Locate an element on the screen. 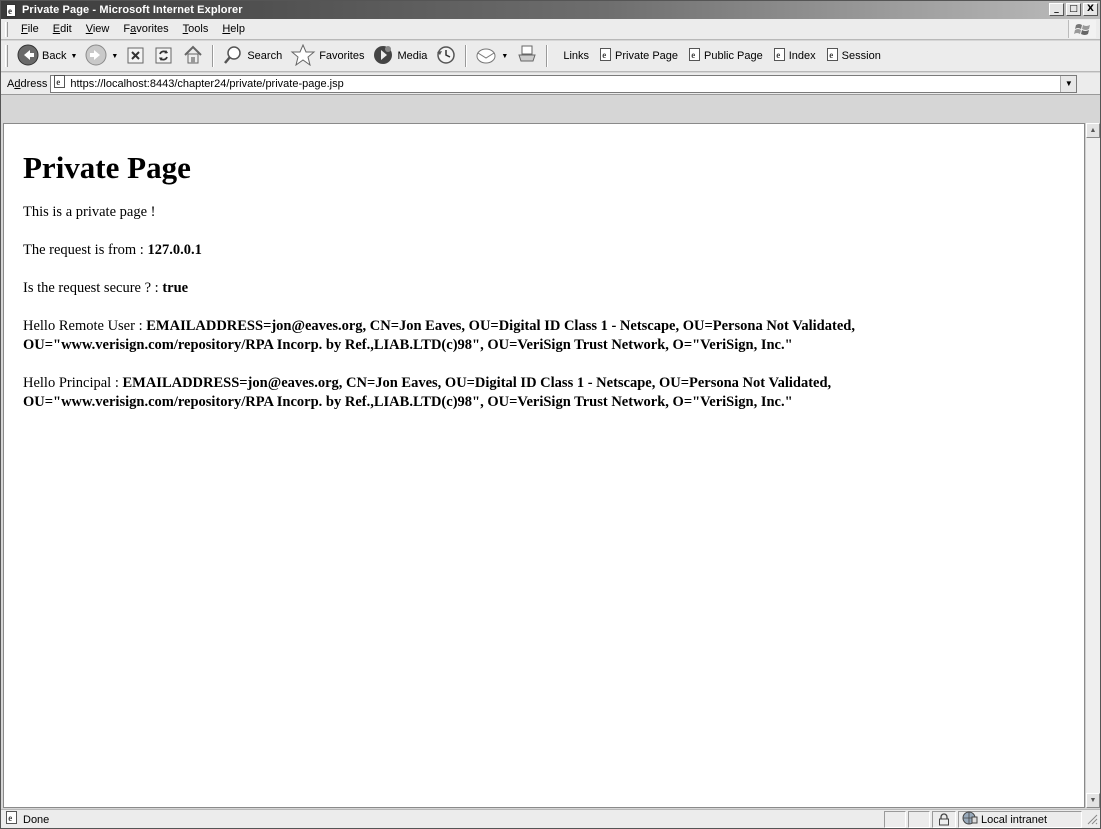  media-button: Media is located at coordinates (399, 56).